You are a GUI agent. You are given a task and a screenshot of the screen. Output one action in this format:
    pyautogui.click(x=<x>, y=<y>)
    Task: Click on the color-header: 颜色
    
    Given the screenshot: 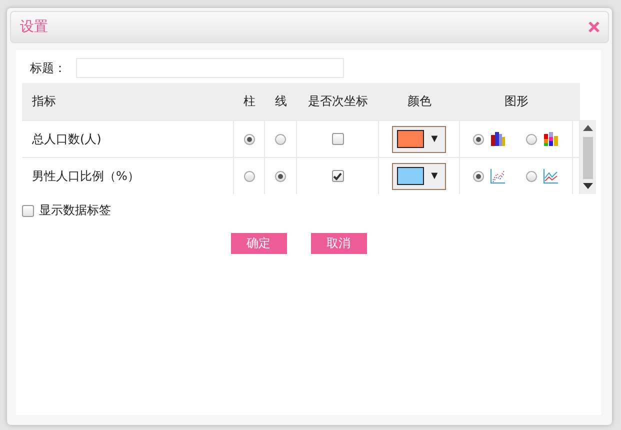 What is the action you would take?
    pyautogui.click(x=419, y=101)
    